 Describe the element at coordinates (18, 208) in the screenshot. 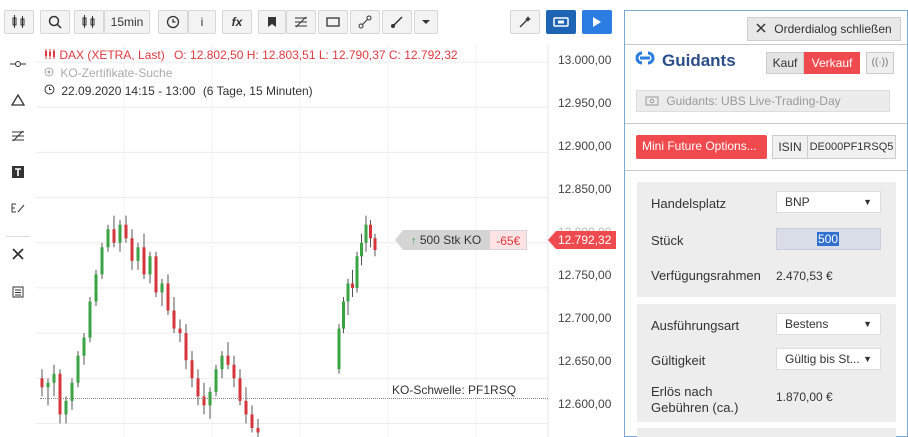

I see `edit-line-icon` at that location.